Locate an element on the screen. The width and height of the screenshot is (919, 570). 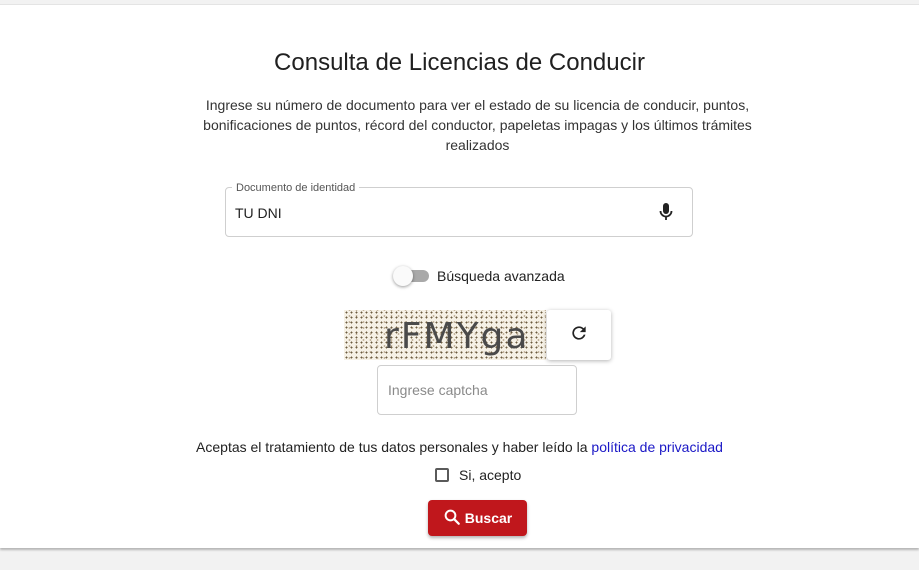
document-field: Documento de identidad TU DNI is located at coordinates (459, 209).